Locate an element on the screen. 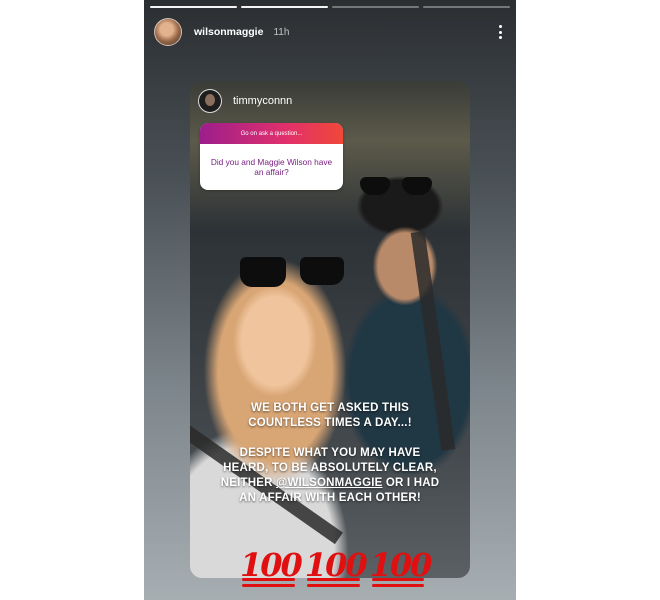  caption-line: COUNTLESS TIMES A DAY...! is located at coordinates (330, 423).